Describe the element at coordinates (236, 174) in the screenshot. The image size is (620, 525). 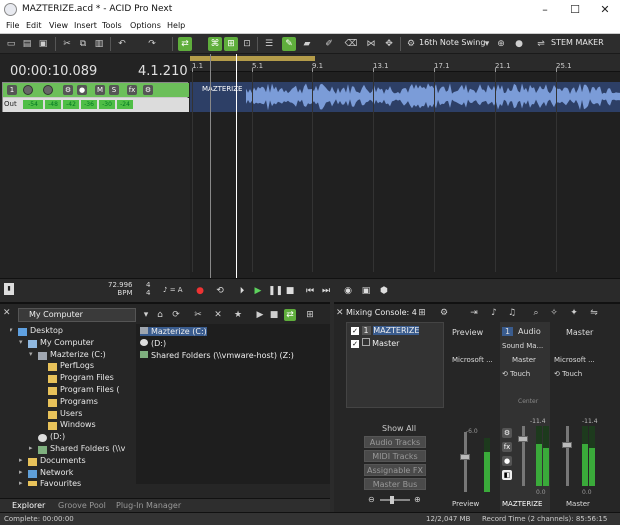
I see `playhead-cursor` at that location.